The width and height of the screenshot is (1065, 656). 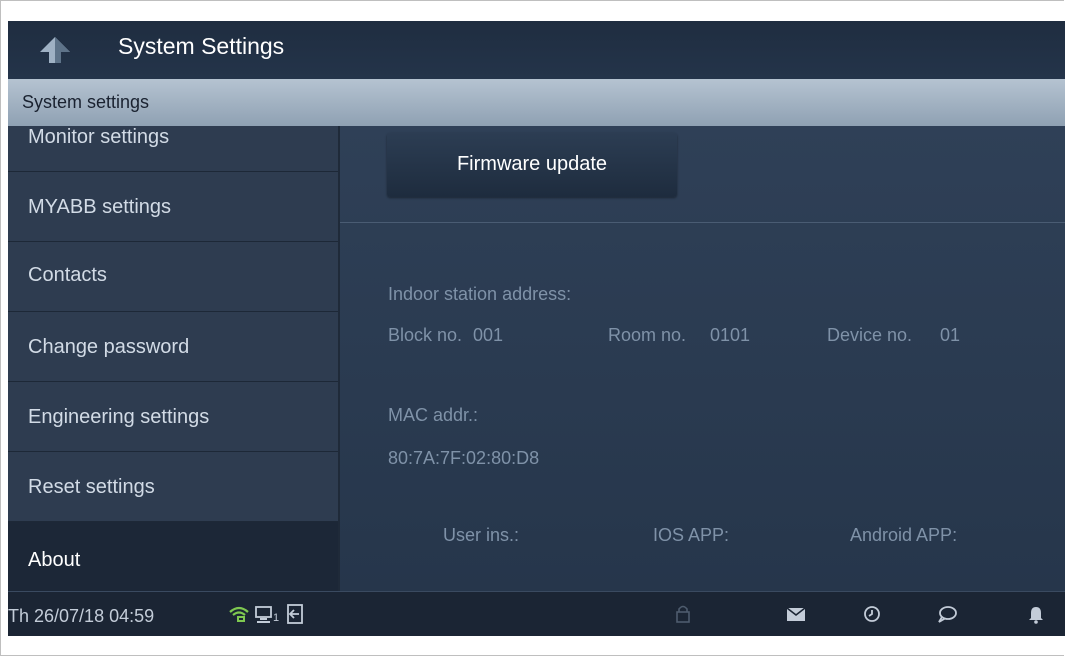 I want to click on door-icon, so click(x=295, y=614).